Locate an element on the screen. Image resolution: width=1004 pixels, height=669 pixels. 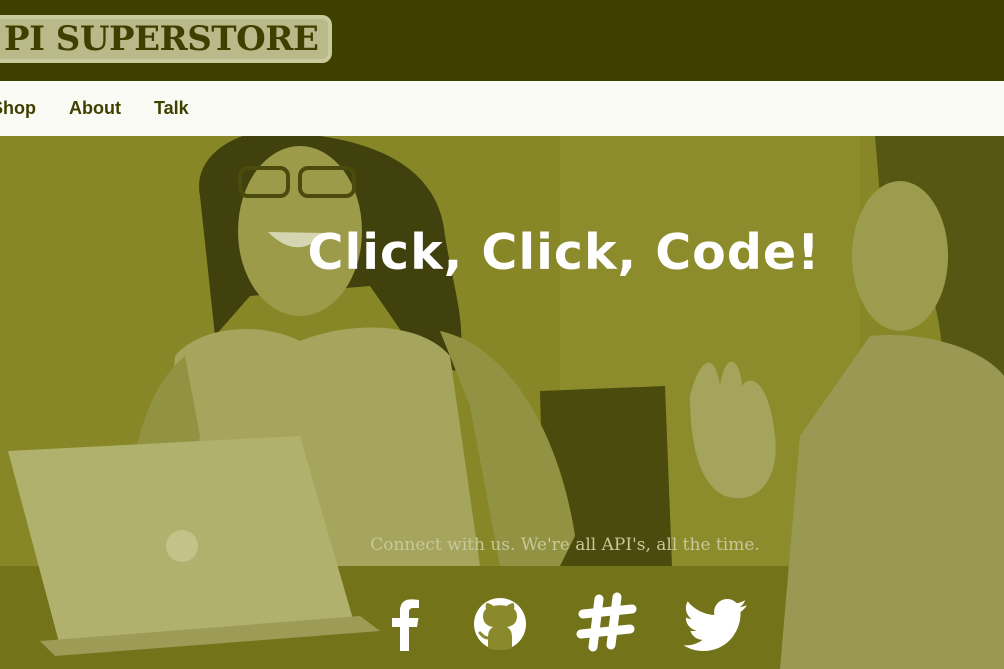
slack-link is located at coordinates (607, 623).